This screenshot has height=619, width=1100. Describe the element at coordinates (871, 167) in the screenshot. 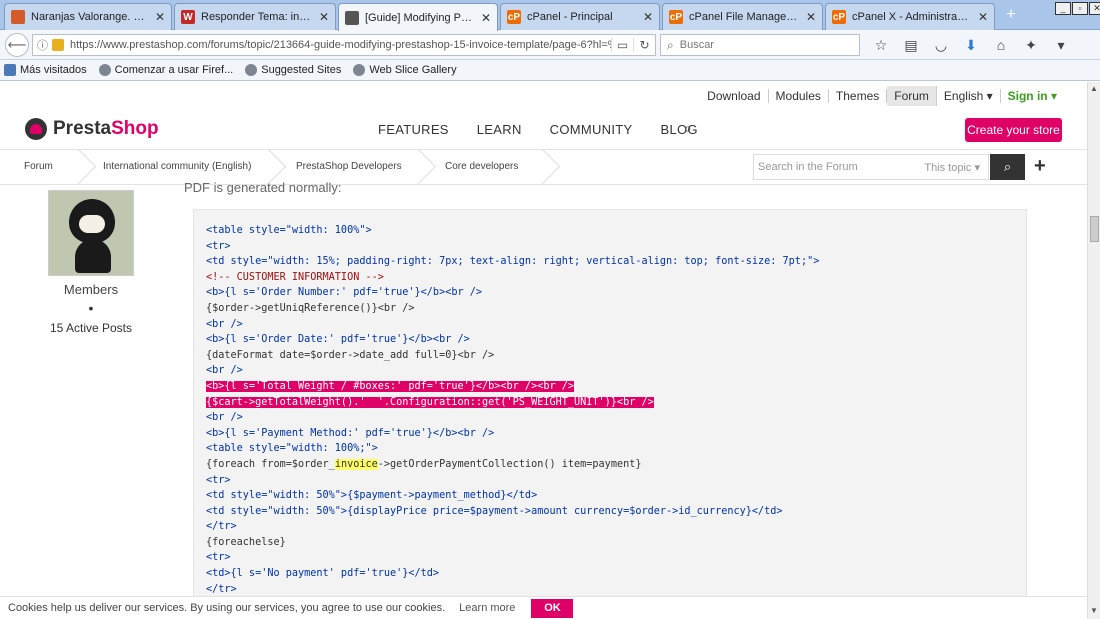

I see `forum-search-input: Search in the Forum This topic ▾` at that location.